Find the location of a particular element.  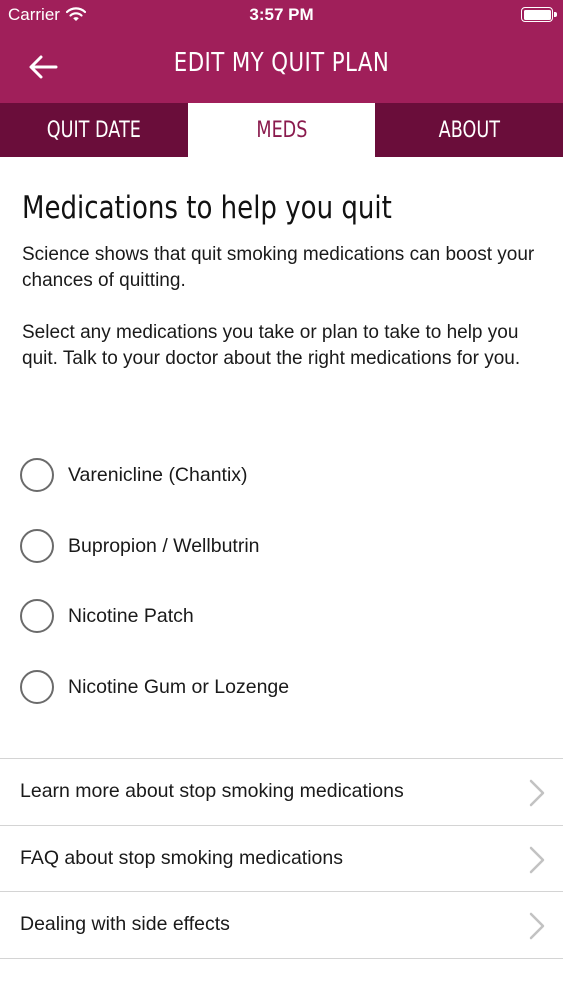

tab-label: MEDS is located at coordinates (281, 130).